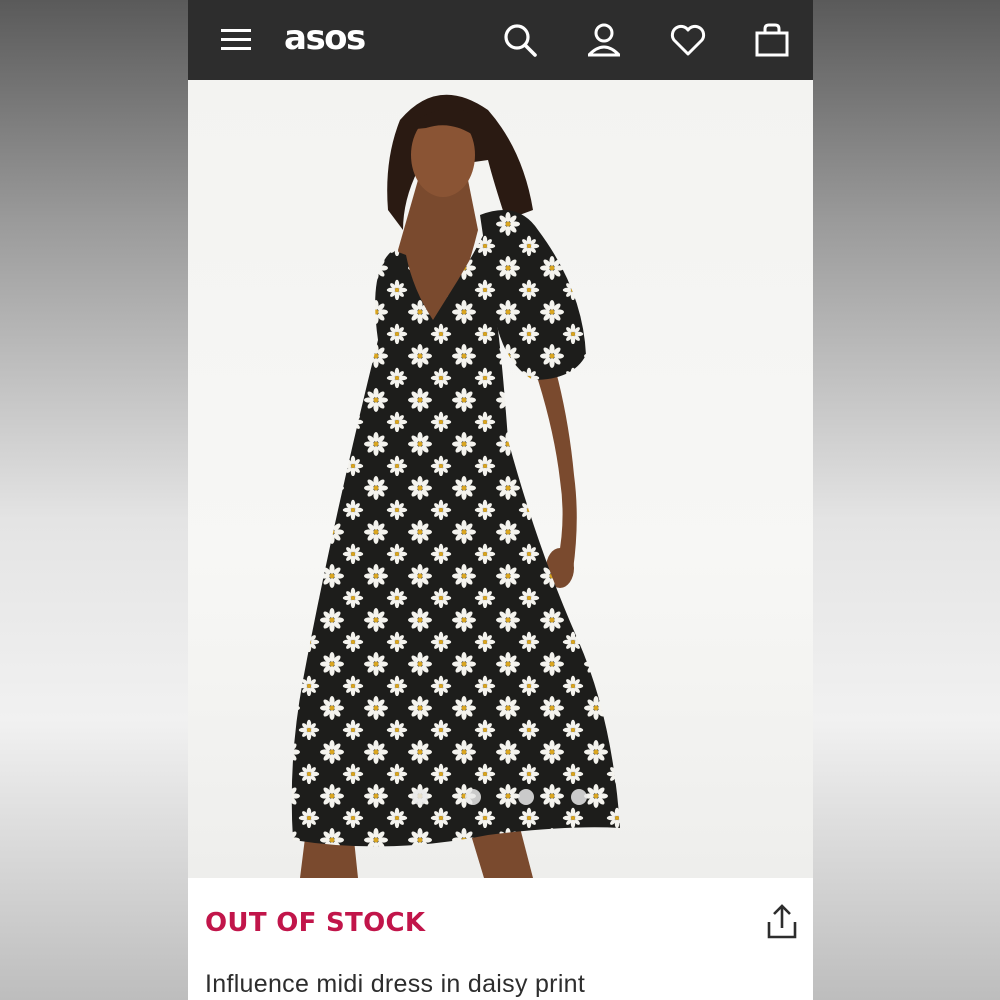  Describe the element at coordinates (604, 40) in the screenshot. I see `account-icon` at that location.